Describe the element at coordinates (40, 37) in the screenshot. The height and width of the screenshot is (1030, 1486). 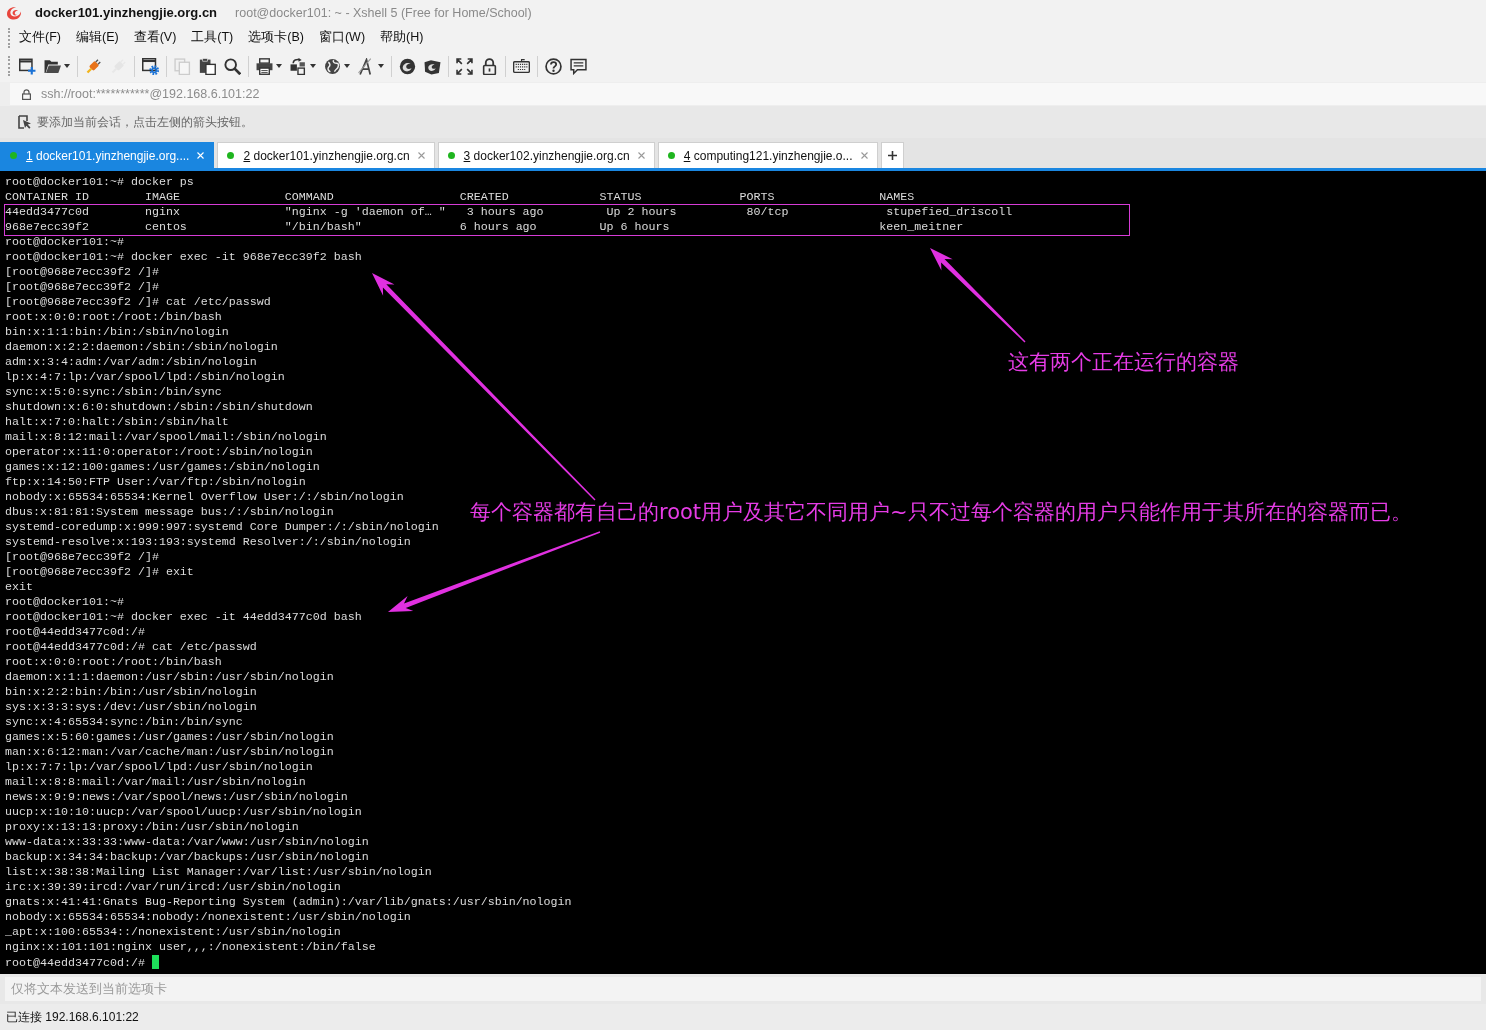
I see `menu-item: 文件(F)` at that location.